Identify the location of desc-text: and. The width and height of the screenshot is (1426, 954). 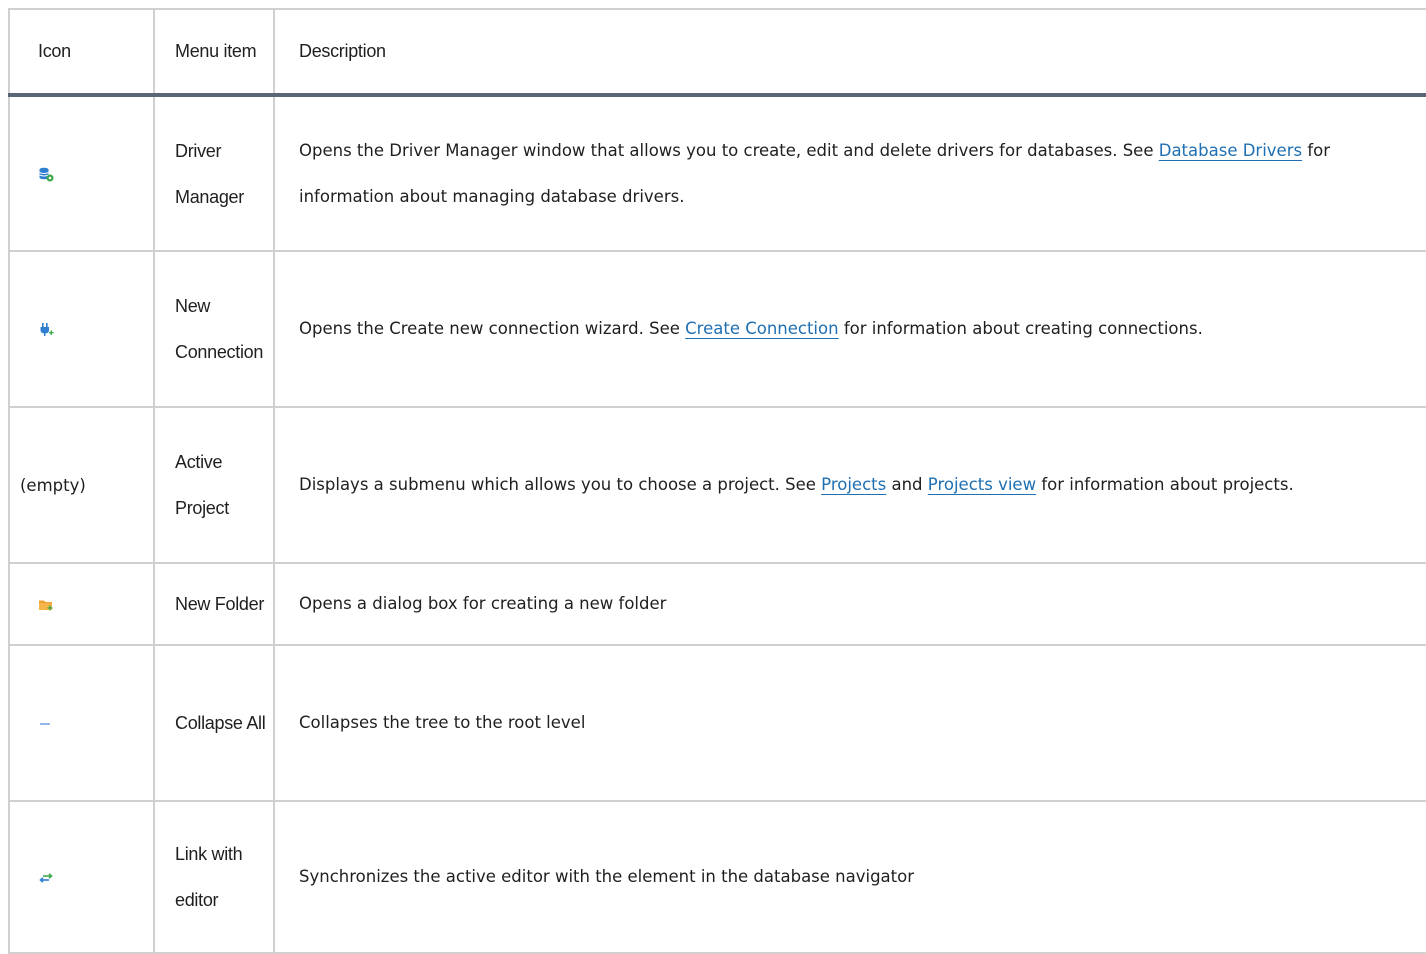
(907, 484).